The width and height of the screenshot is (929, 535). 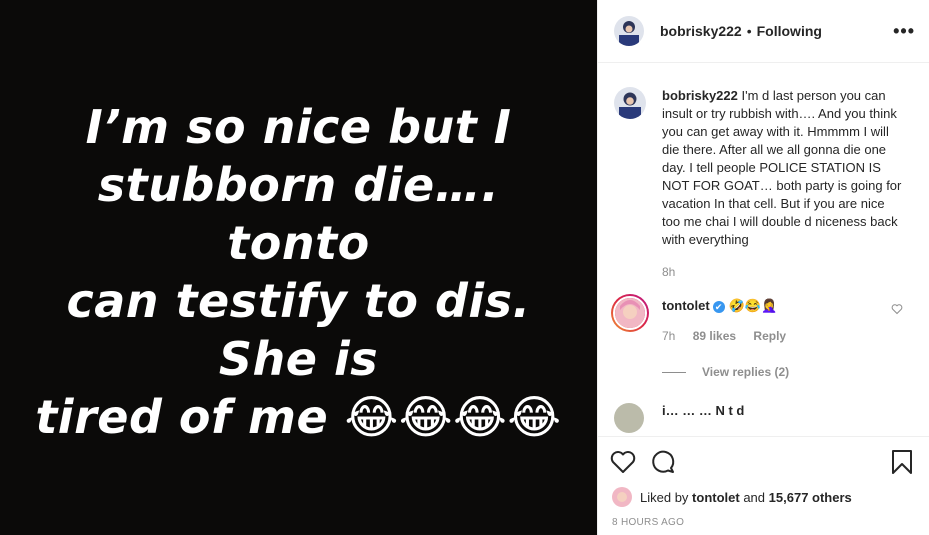 I want to click on partial-comment-text: i… … … N t d, so click(x=703, y=410).